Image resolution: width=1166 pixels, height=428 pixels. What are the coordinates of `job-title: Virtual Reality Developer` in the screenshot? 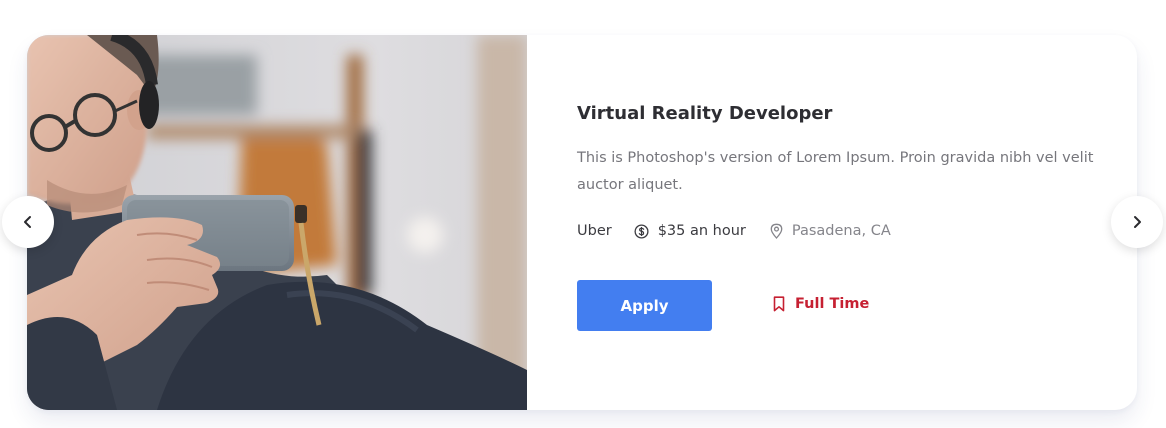 It's located at (704, 113).